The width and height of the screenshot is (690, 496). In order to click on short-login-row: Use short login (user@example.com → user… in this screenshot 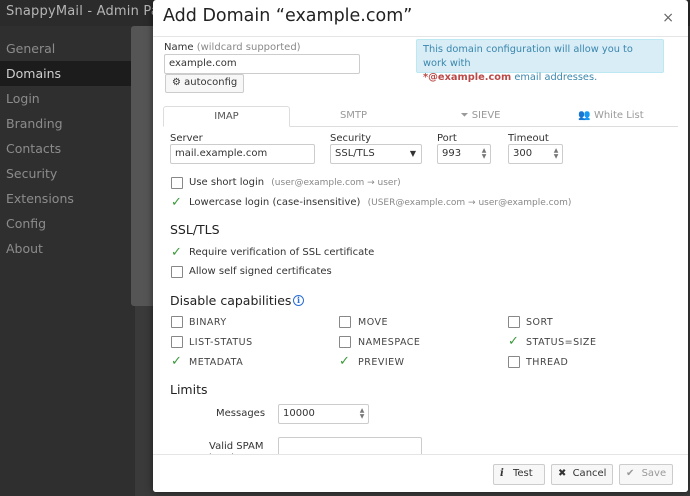, I will do `click(295, 182)`.